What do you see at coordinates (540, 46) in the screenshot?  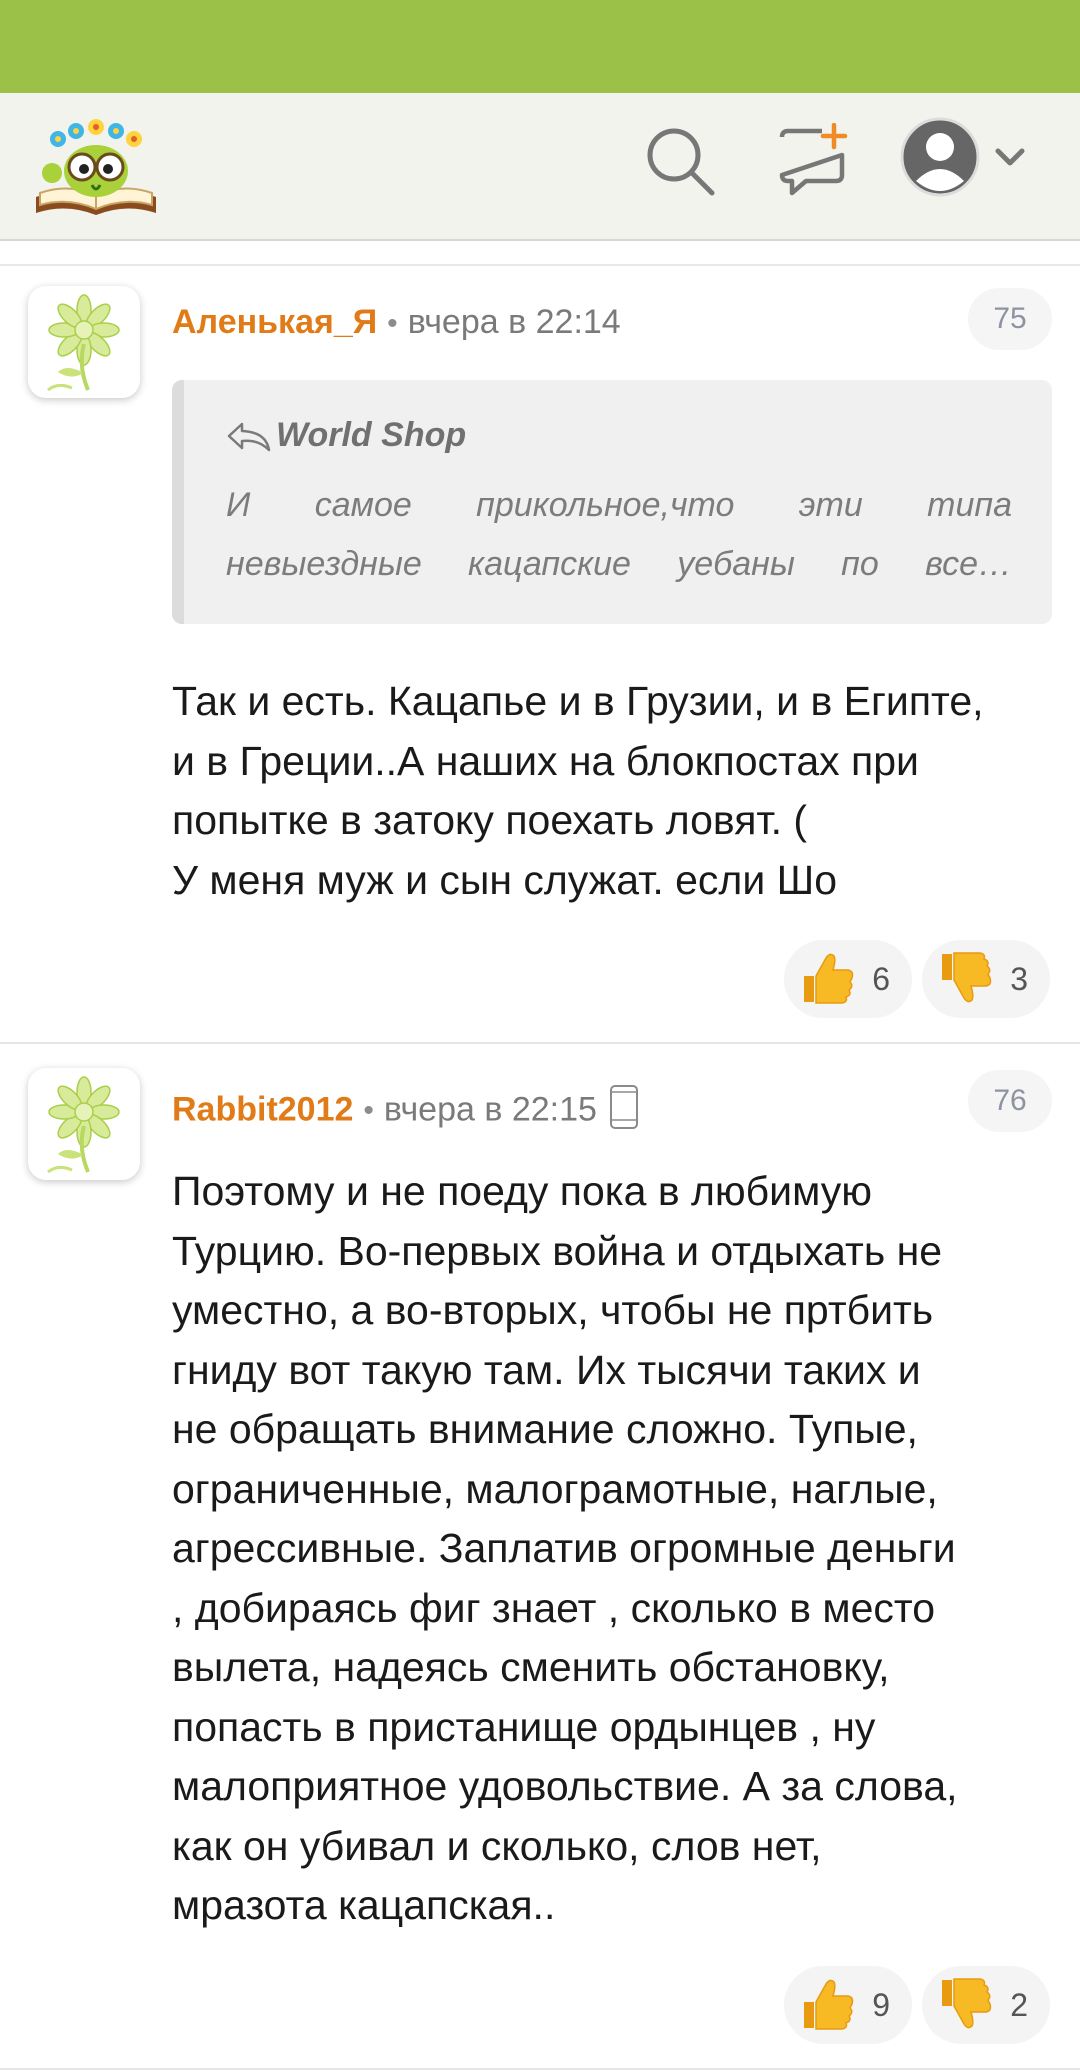 I see `status-bar` at bounding box center [540, 46].